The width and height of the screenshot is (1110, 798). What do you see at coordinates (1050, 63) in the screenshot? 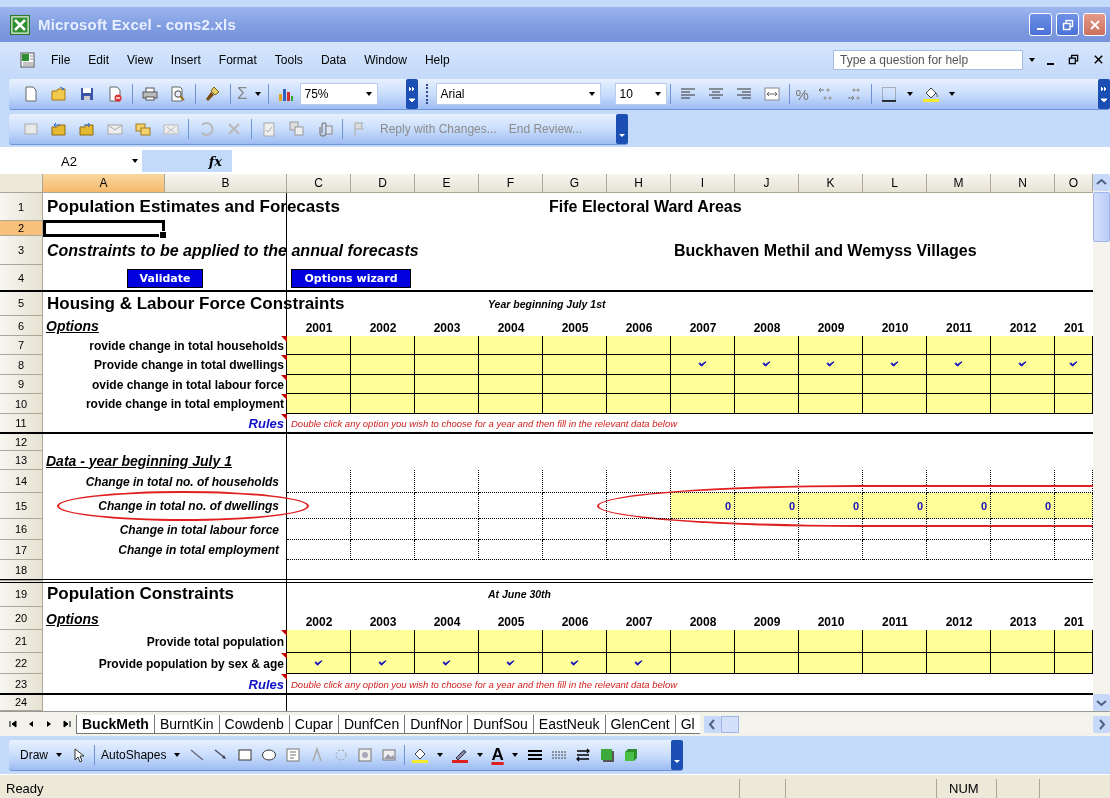
I see `minimize-icon` at bounding box center [1050, 63].